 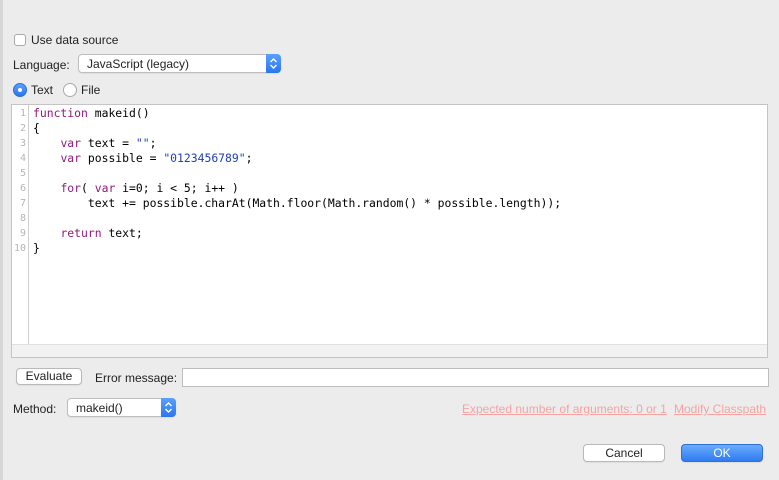 What do you see at coordinates (624, 453) in the screenshot?
I see `cancel-button: Cancel` at bounding box center [624, 453].